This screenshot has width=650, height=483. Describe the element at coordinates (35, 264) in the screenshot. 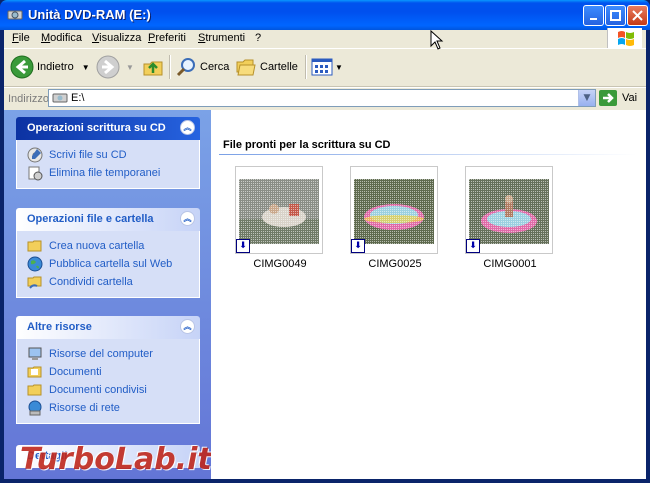

I see `publish-web-icon` at that location.